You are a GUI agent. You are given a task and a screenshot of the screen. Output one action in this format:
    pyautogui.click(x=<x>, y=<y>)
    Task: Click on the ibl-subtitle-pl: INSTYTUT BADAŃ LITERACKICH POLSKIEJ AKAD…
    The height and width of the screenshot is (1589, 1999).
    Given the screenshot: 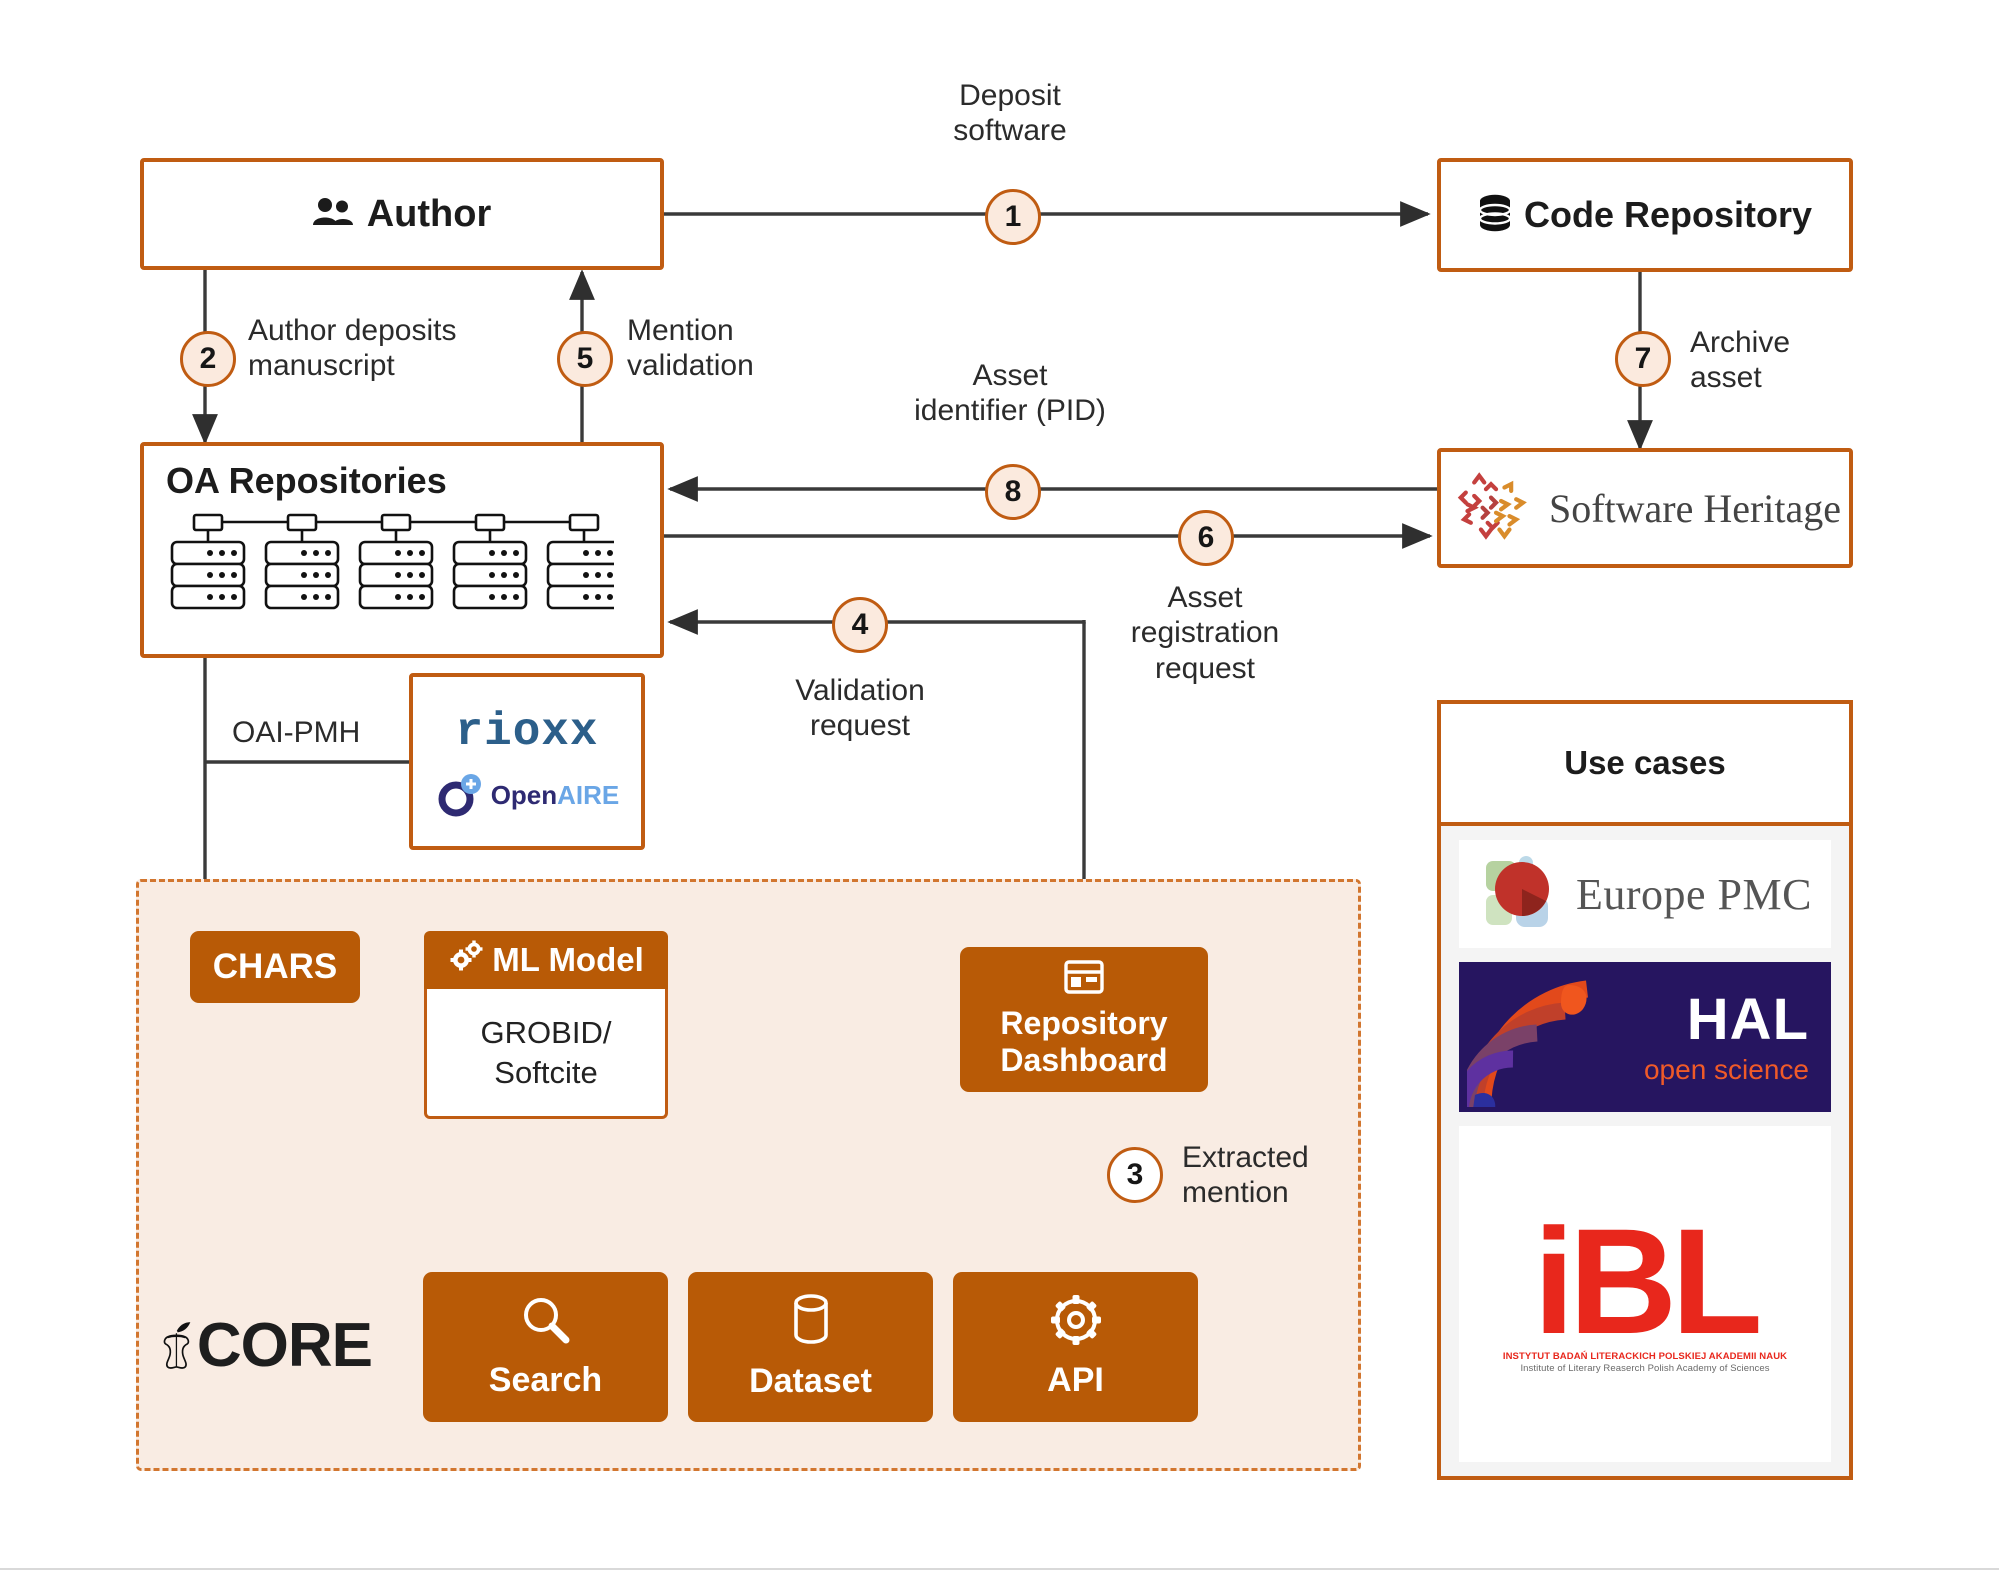 What is the action you would take?
    pyautogui.click(x=1645, y=1356)
    